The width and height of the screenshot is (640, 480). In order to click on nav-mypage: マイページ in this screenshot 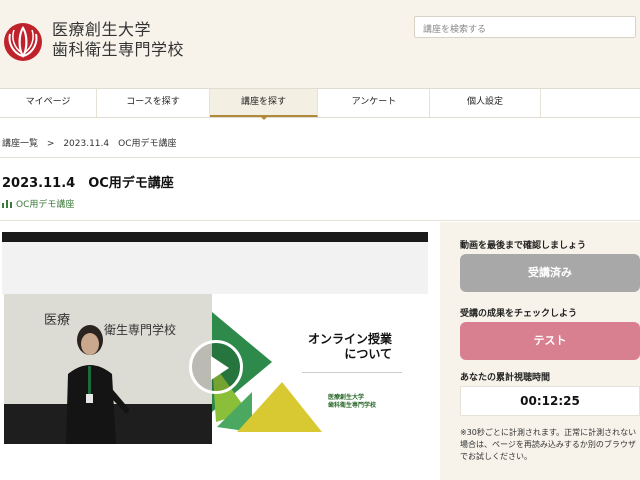, I will do `click(48, 103)`.